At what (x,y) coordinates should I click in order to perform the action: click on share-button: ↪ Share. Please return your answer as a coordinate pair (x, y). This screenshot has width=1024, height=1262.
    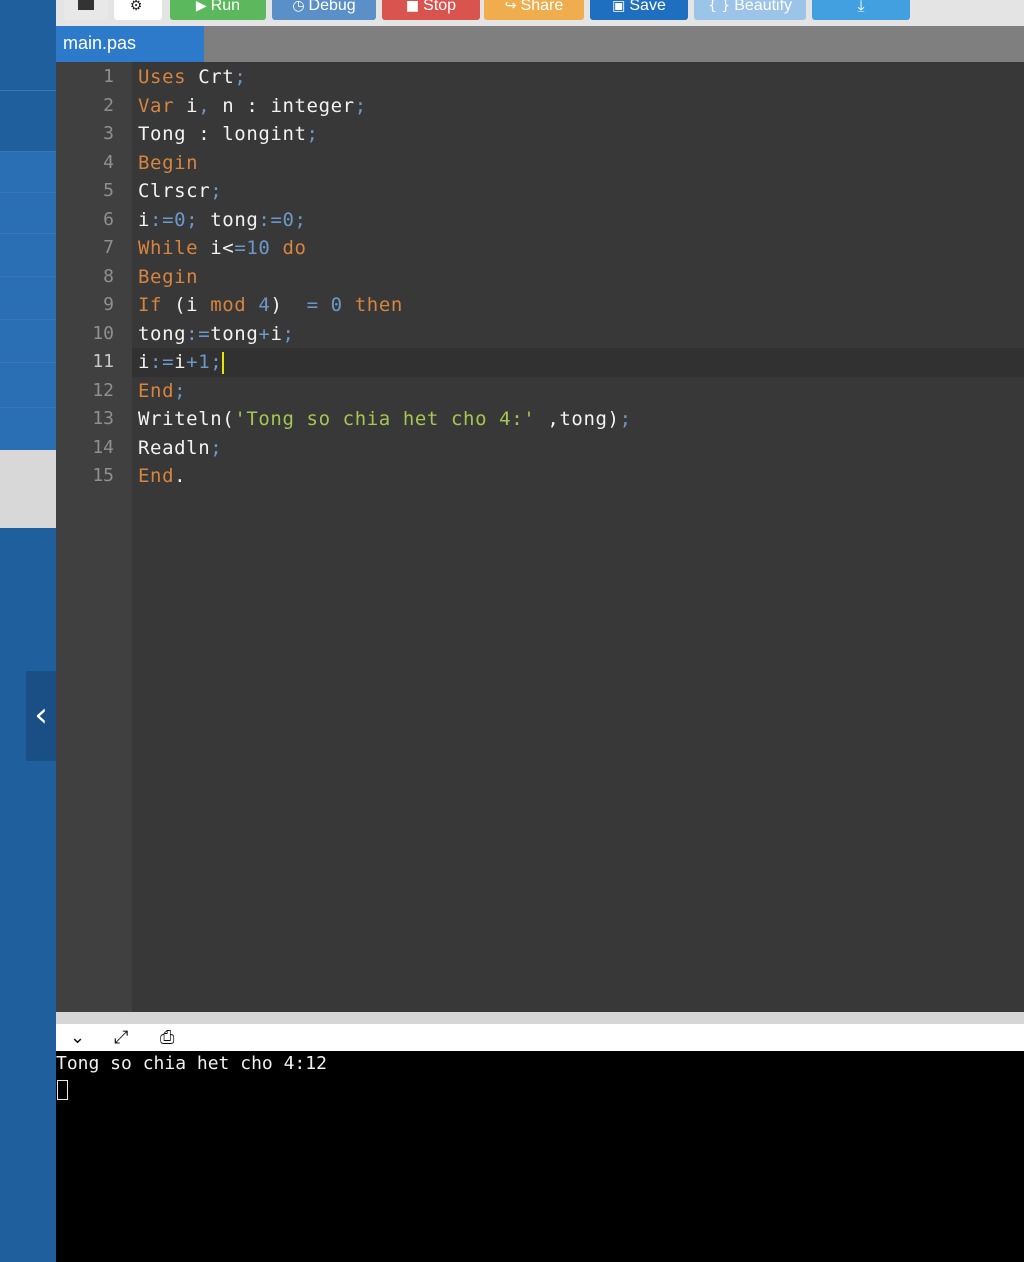
    Looking at the image, I should click on (534, 10).